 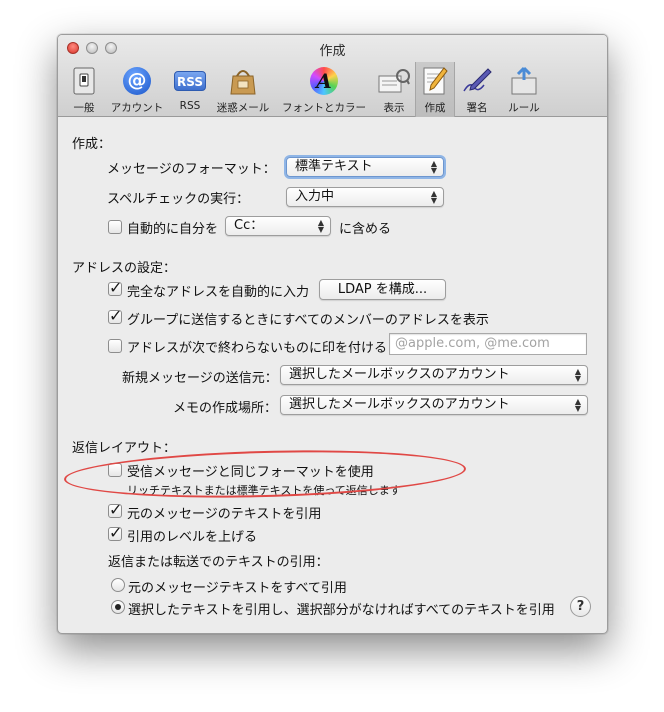 I want to click on quote-selected-radio, so click(x=118, y=607).